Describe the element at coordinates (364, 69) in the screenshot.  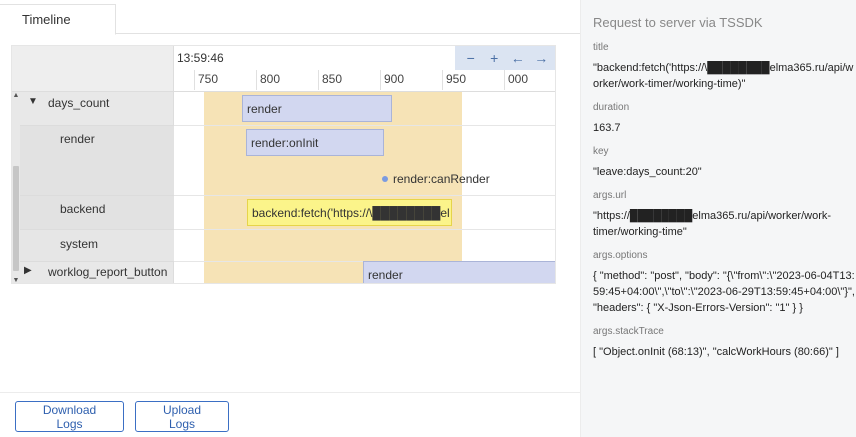
I see `timeline-header-ruler: 13:59:46 750 800 850 900 950 000 − + ← →` at that location.